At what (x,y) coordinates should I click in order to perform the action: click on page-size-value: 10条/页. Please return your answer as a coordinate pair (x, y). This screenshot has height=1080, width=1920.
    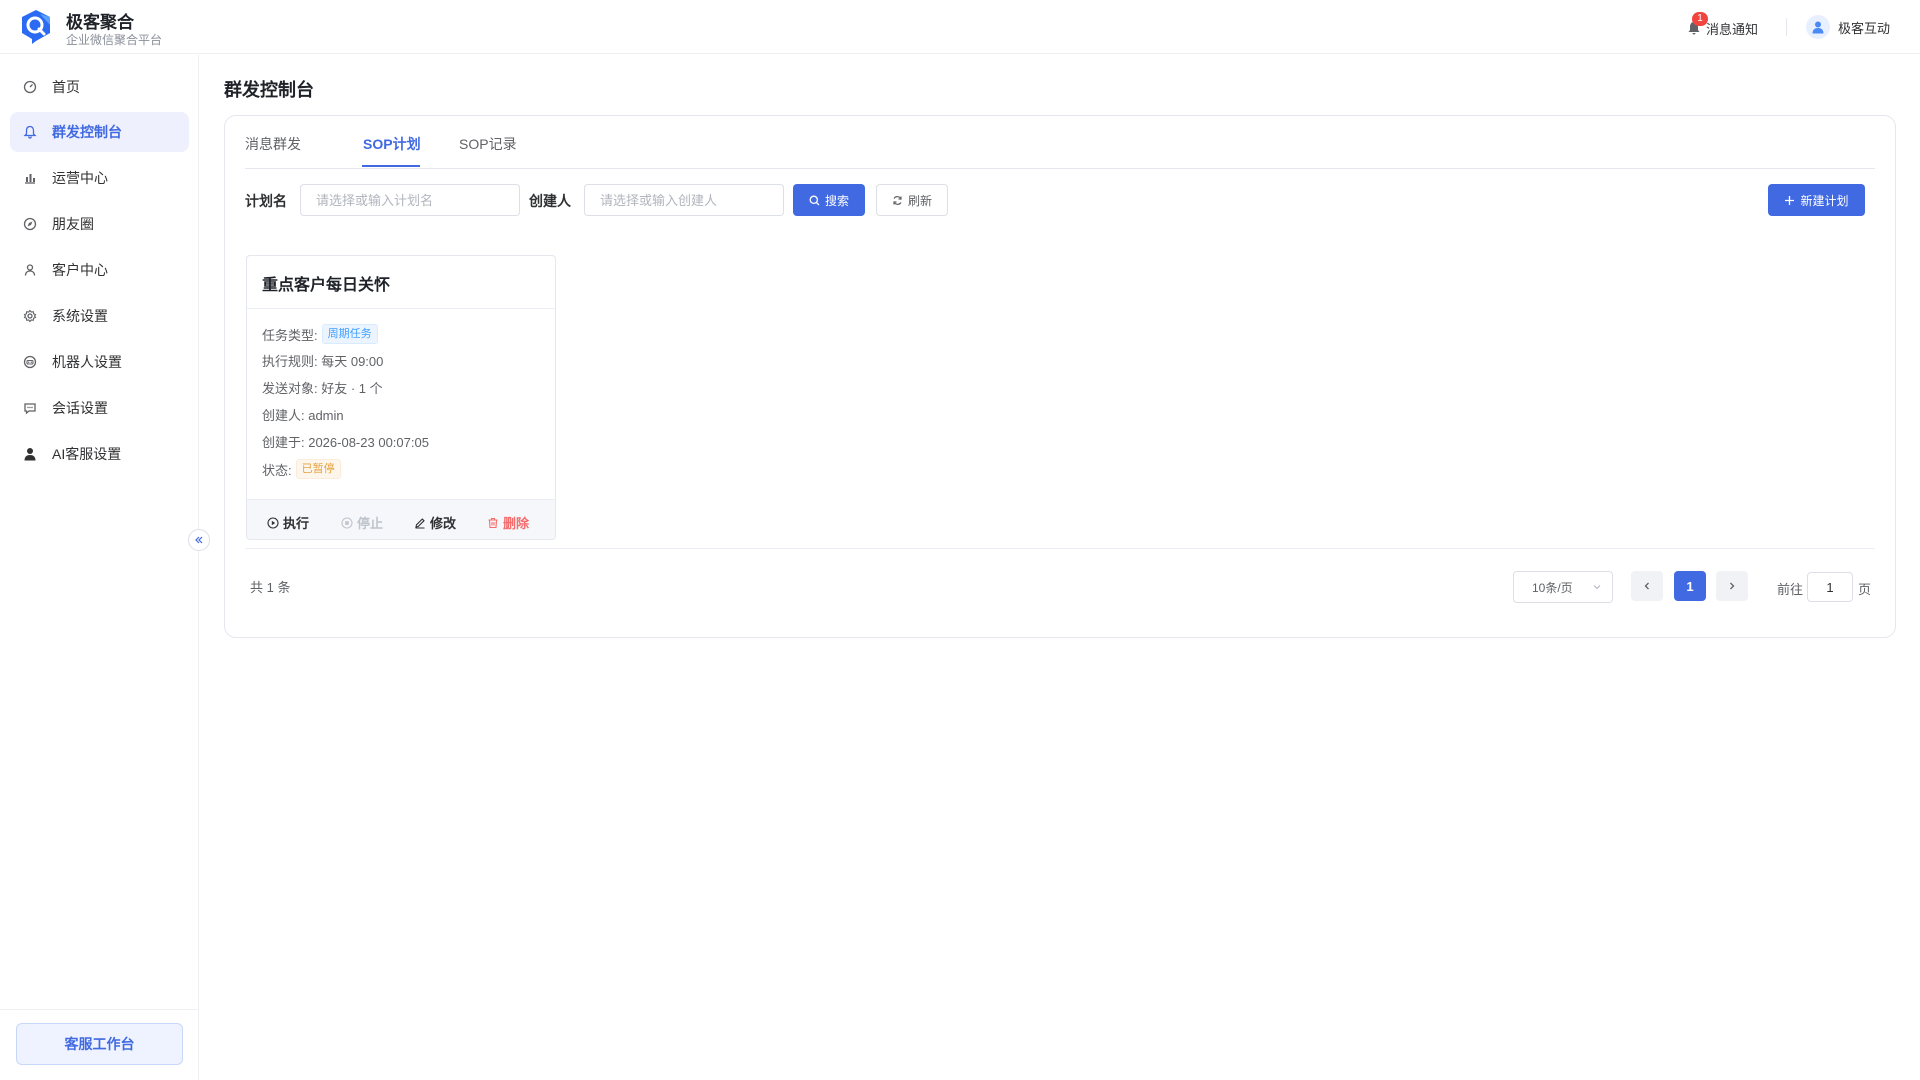
    Looking at the image, I should click on (1552, 587).